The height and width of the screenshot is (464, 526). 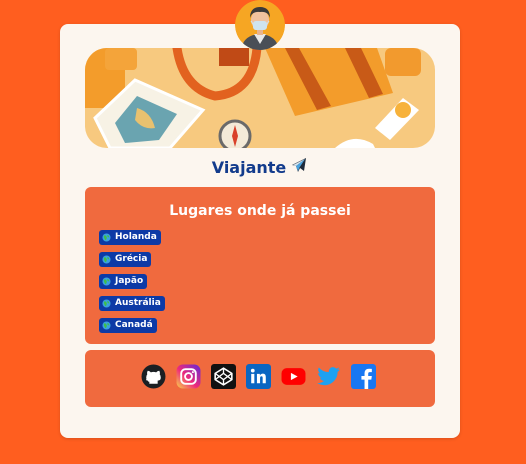 I want to click on places-title: Lugares onde já passei, so click(x=260, y=211).